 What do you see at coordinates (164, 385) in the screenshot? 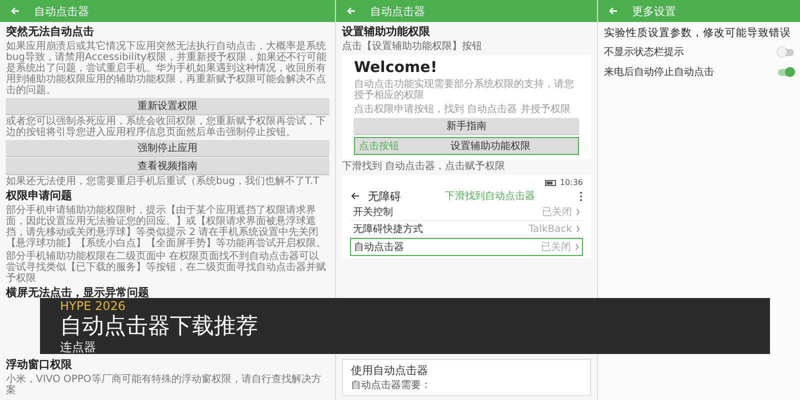
I see `help-paragraph: 小米，VIVO OPPO等厂商可能有特殊的浮动窗权限，请自行查找解决方案` at bounding box center [164, 385].